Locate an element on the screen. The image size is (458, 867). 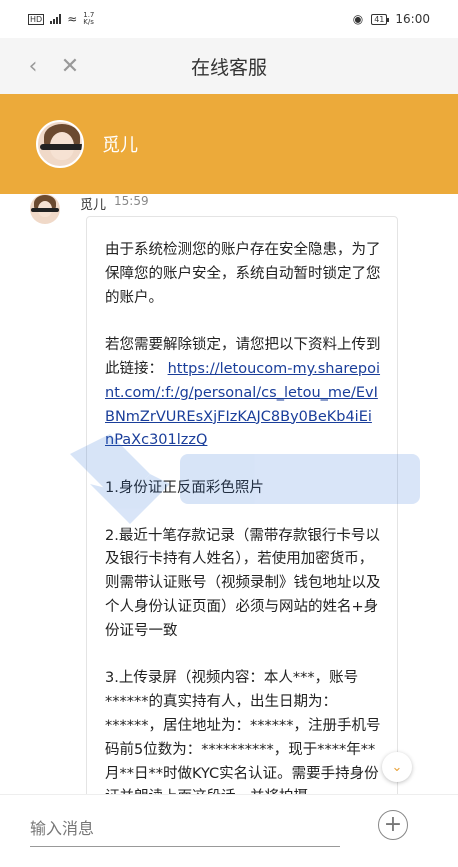
battery-icon: 41 is located at coordinates (380, 19).